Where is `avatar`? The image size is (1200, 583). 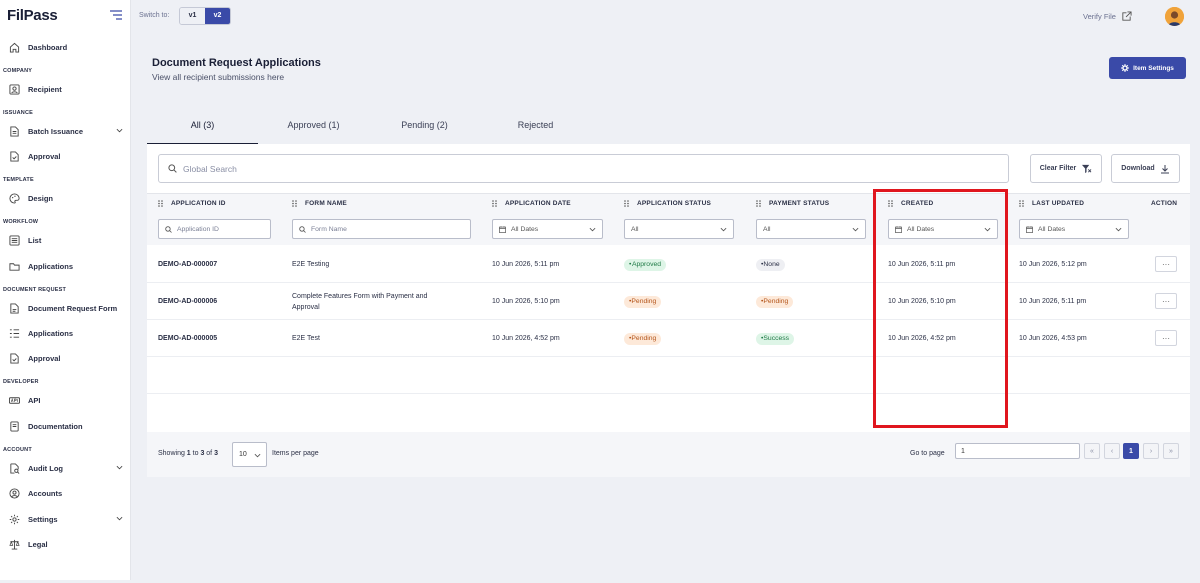 avatar is located at coordinates (1174, 16).